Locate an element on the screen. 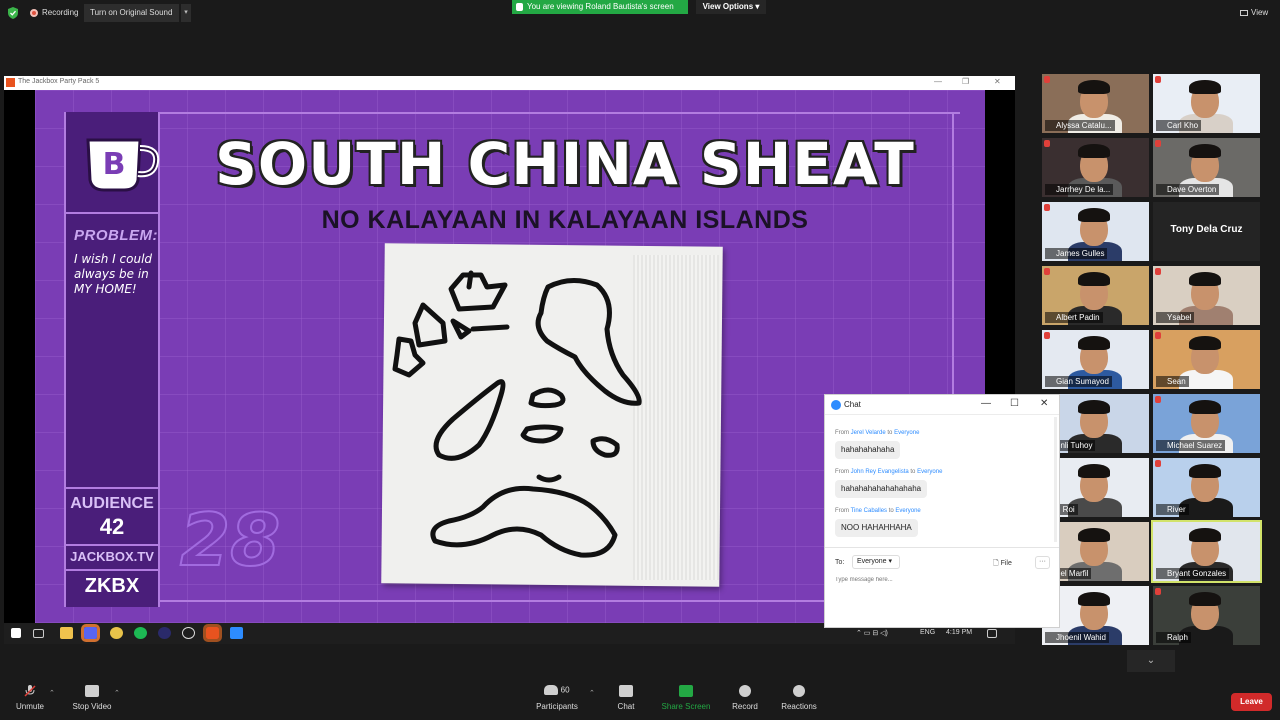 The width and height of the screenshot is (1280, 720). file-button: 🗋 File is located at coordinates (1002, 564).